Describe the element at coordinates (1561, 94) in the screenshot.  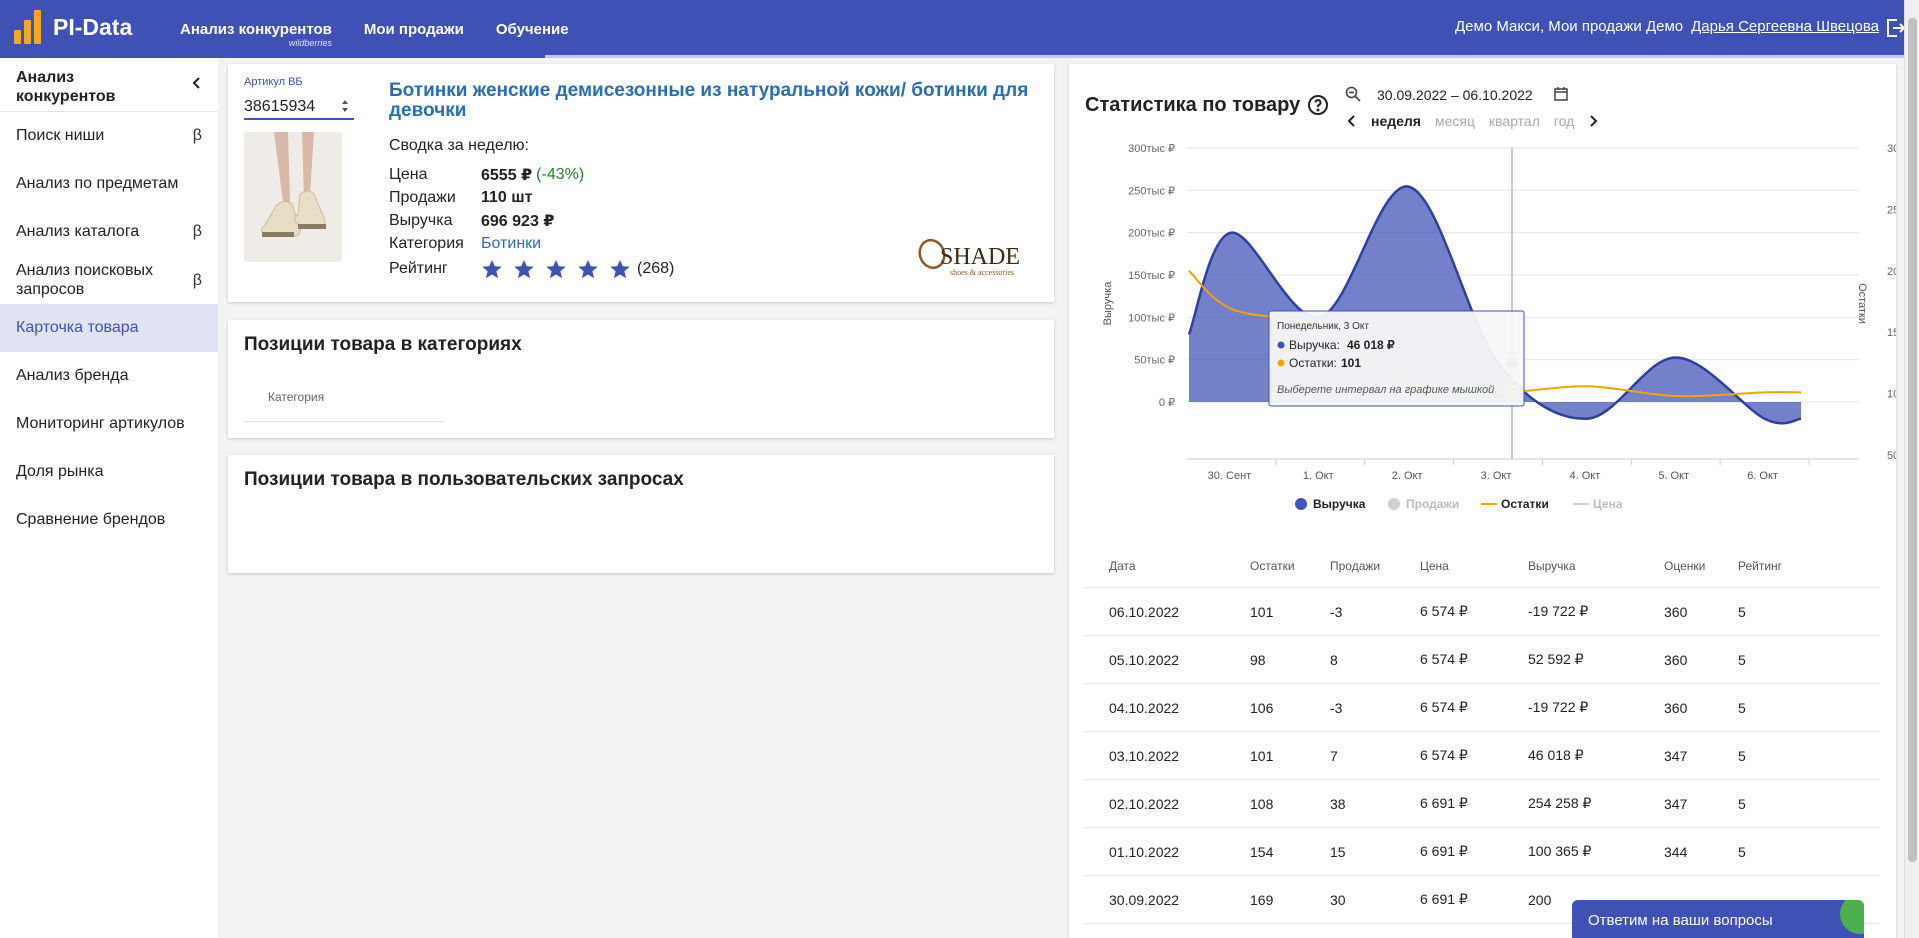
I see `calendar-icon` at that location.